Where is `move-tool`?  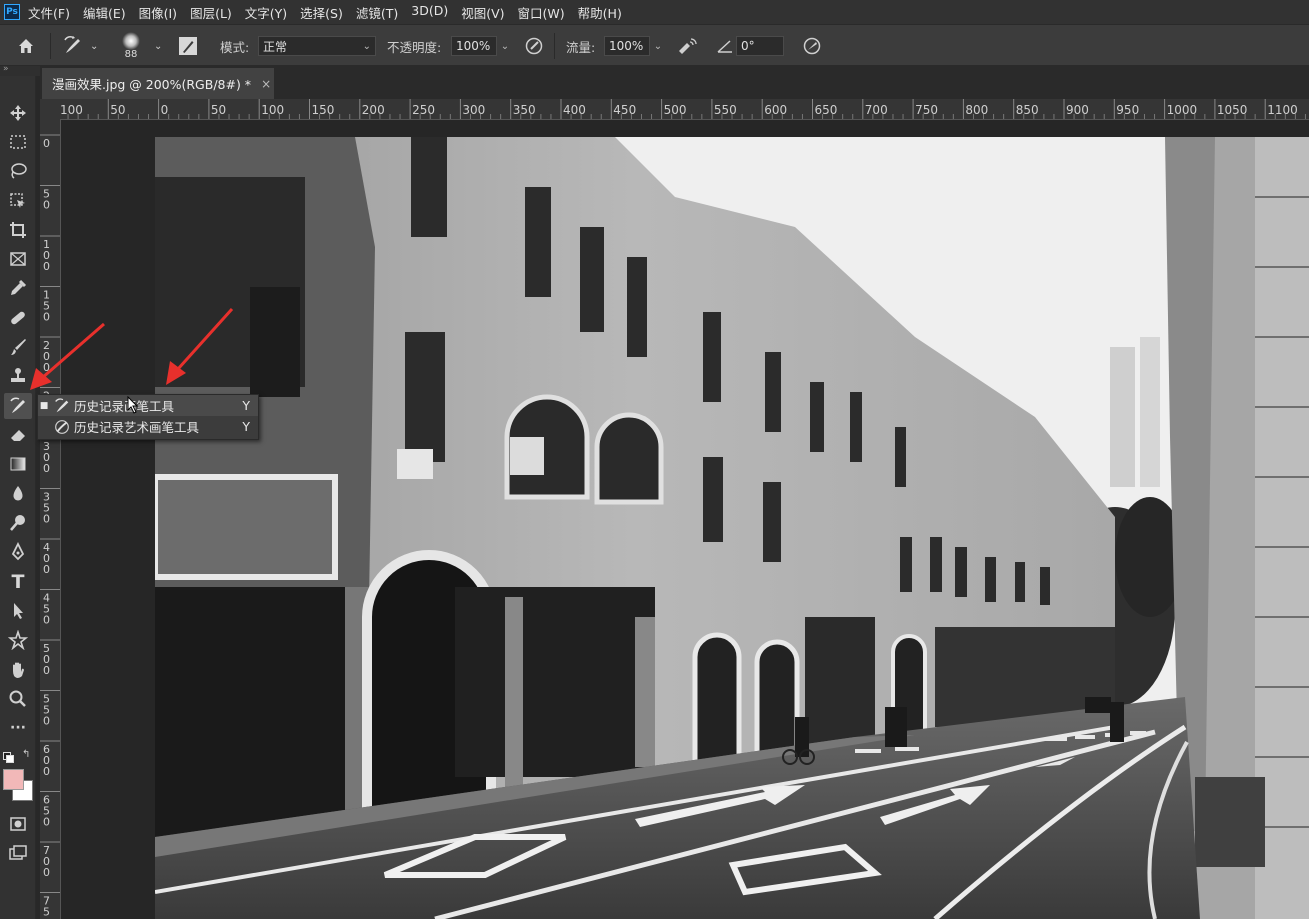 move-tool is located at coordinates (18, 113).